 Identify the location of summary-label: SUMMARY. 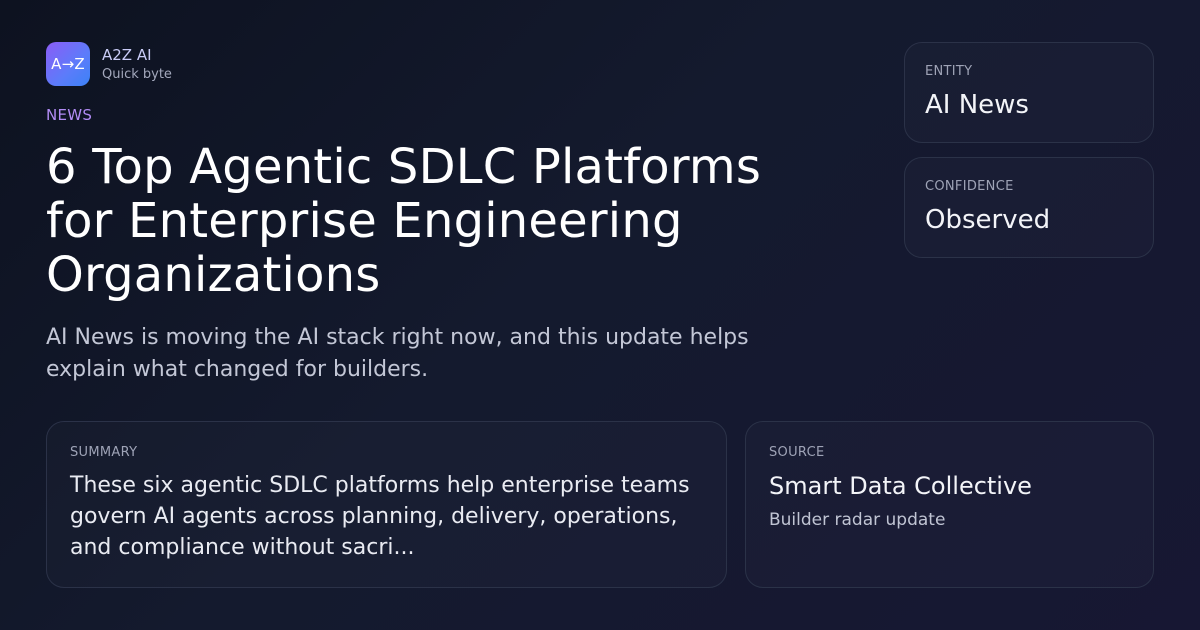
(104, 452).